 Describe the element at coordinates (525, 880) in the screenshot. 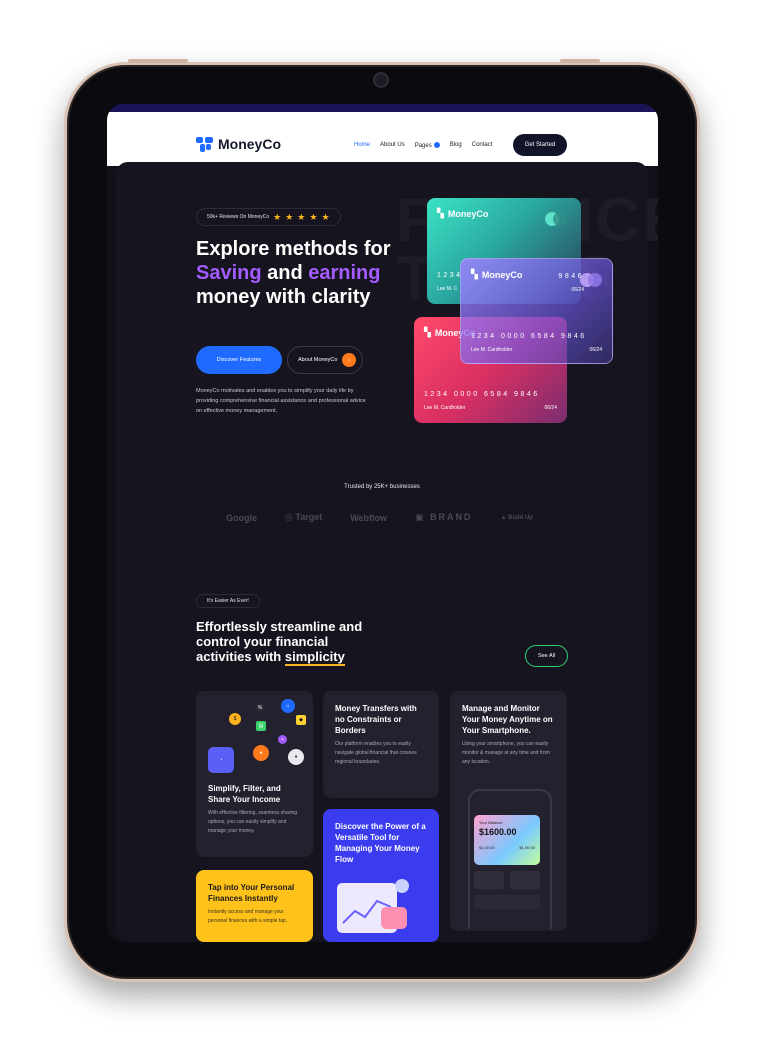

I see `phone-widget` at that location.